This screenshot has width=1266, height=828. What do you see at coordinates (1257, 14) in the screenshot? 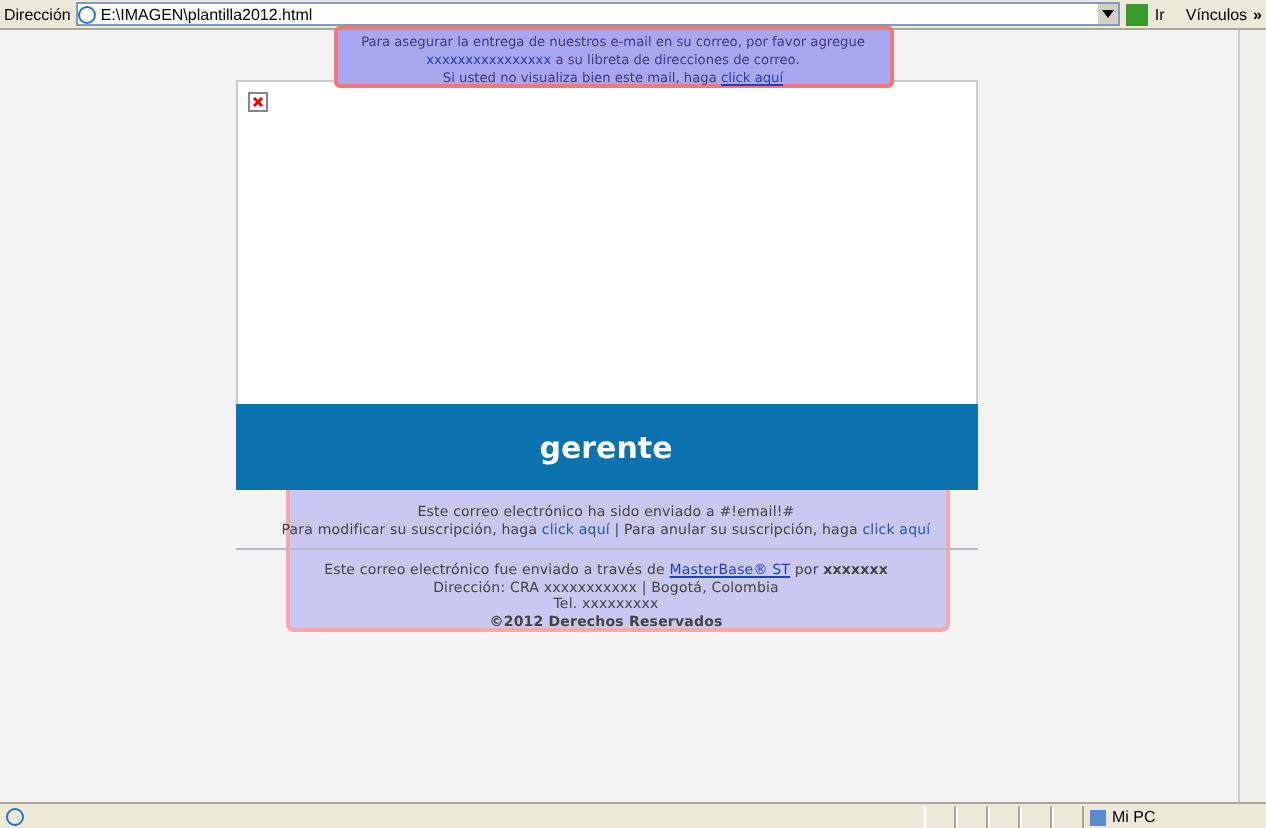
I see `more-chevron: »` at bounding box center [1257, 14].